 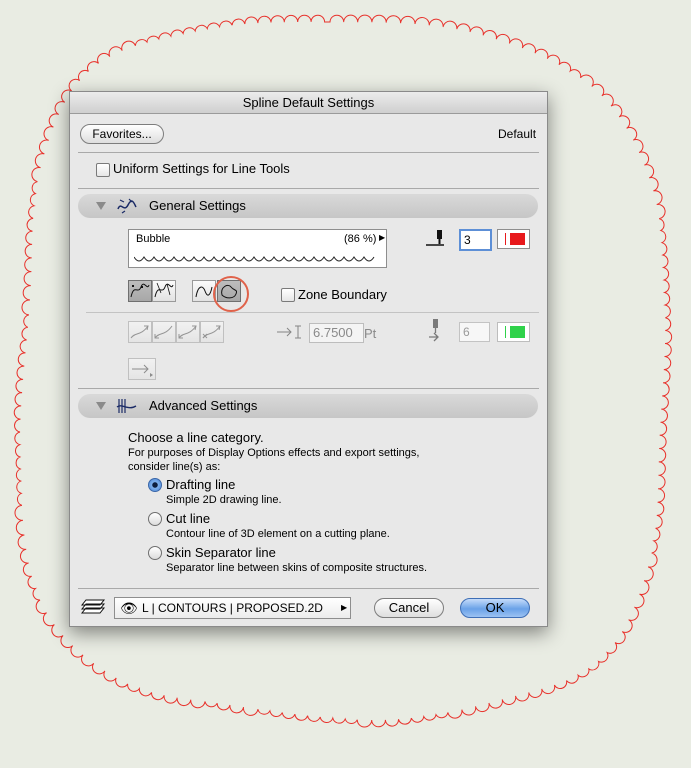 What do you see at coordinates (308, 206) in the screenshot?
I see `general-settings-header: General Settings` at bounding box center [308, 206].